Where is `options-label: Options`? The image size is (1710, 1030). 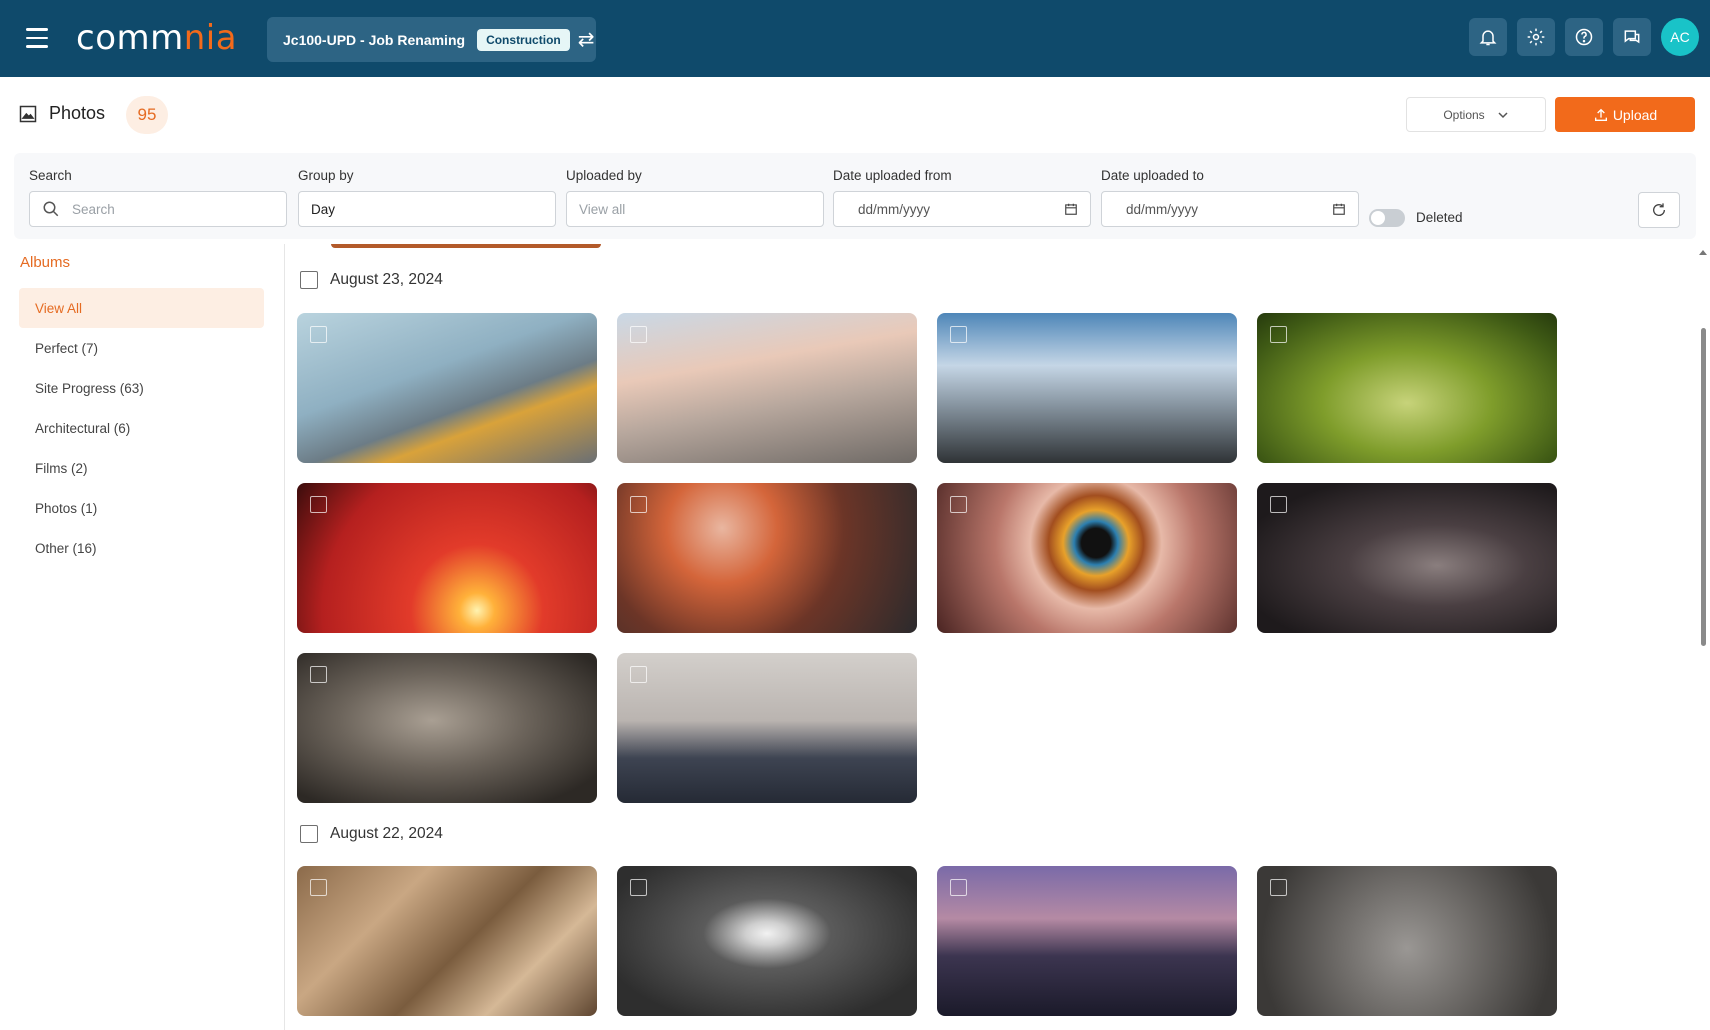
options-label: Options is located at coordinates (1464, 114).